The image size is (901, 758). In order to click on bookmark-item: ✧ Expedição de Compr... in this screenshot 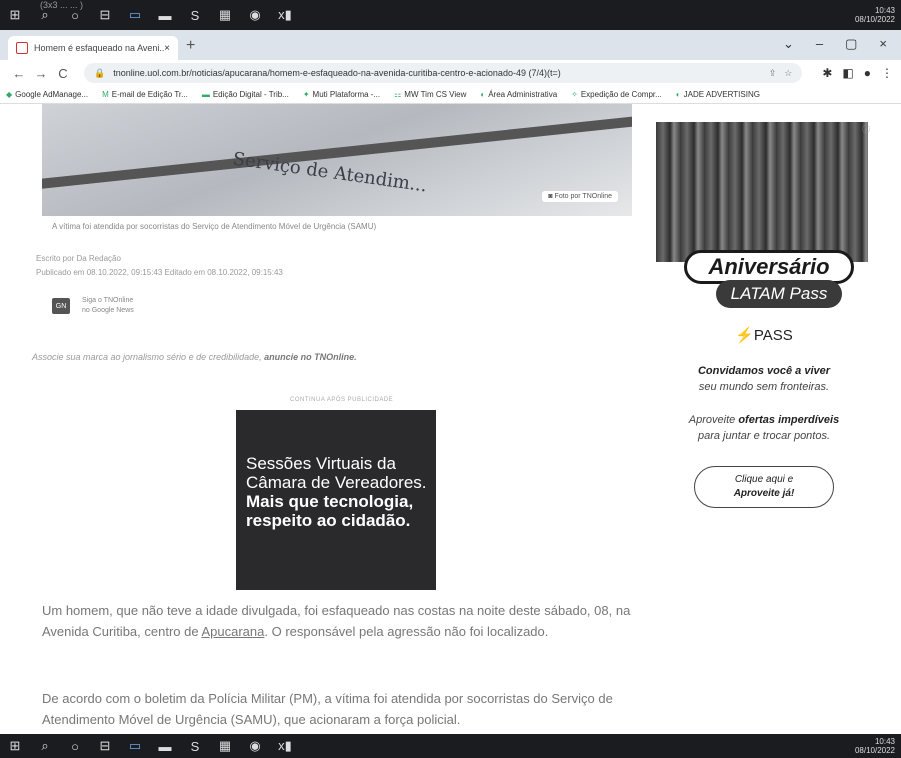, I will do `click(616, 94)`.